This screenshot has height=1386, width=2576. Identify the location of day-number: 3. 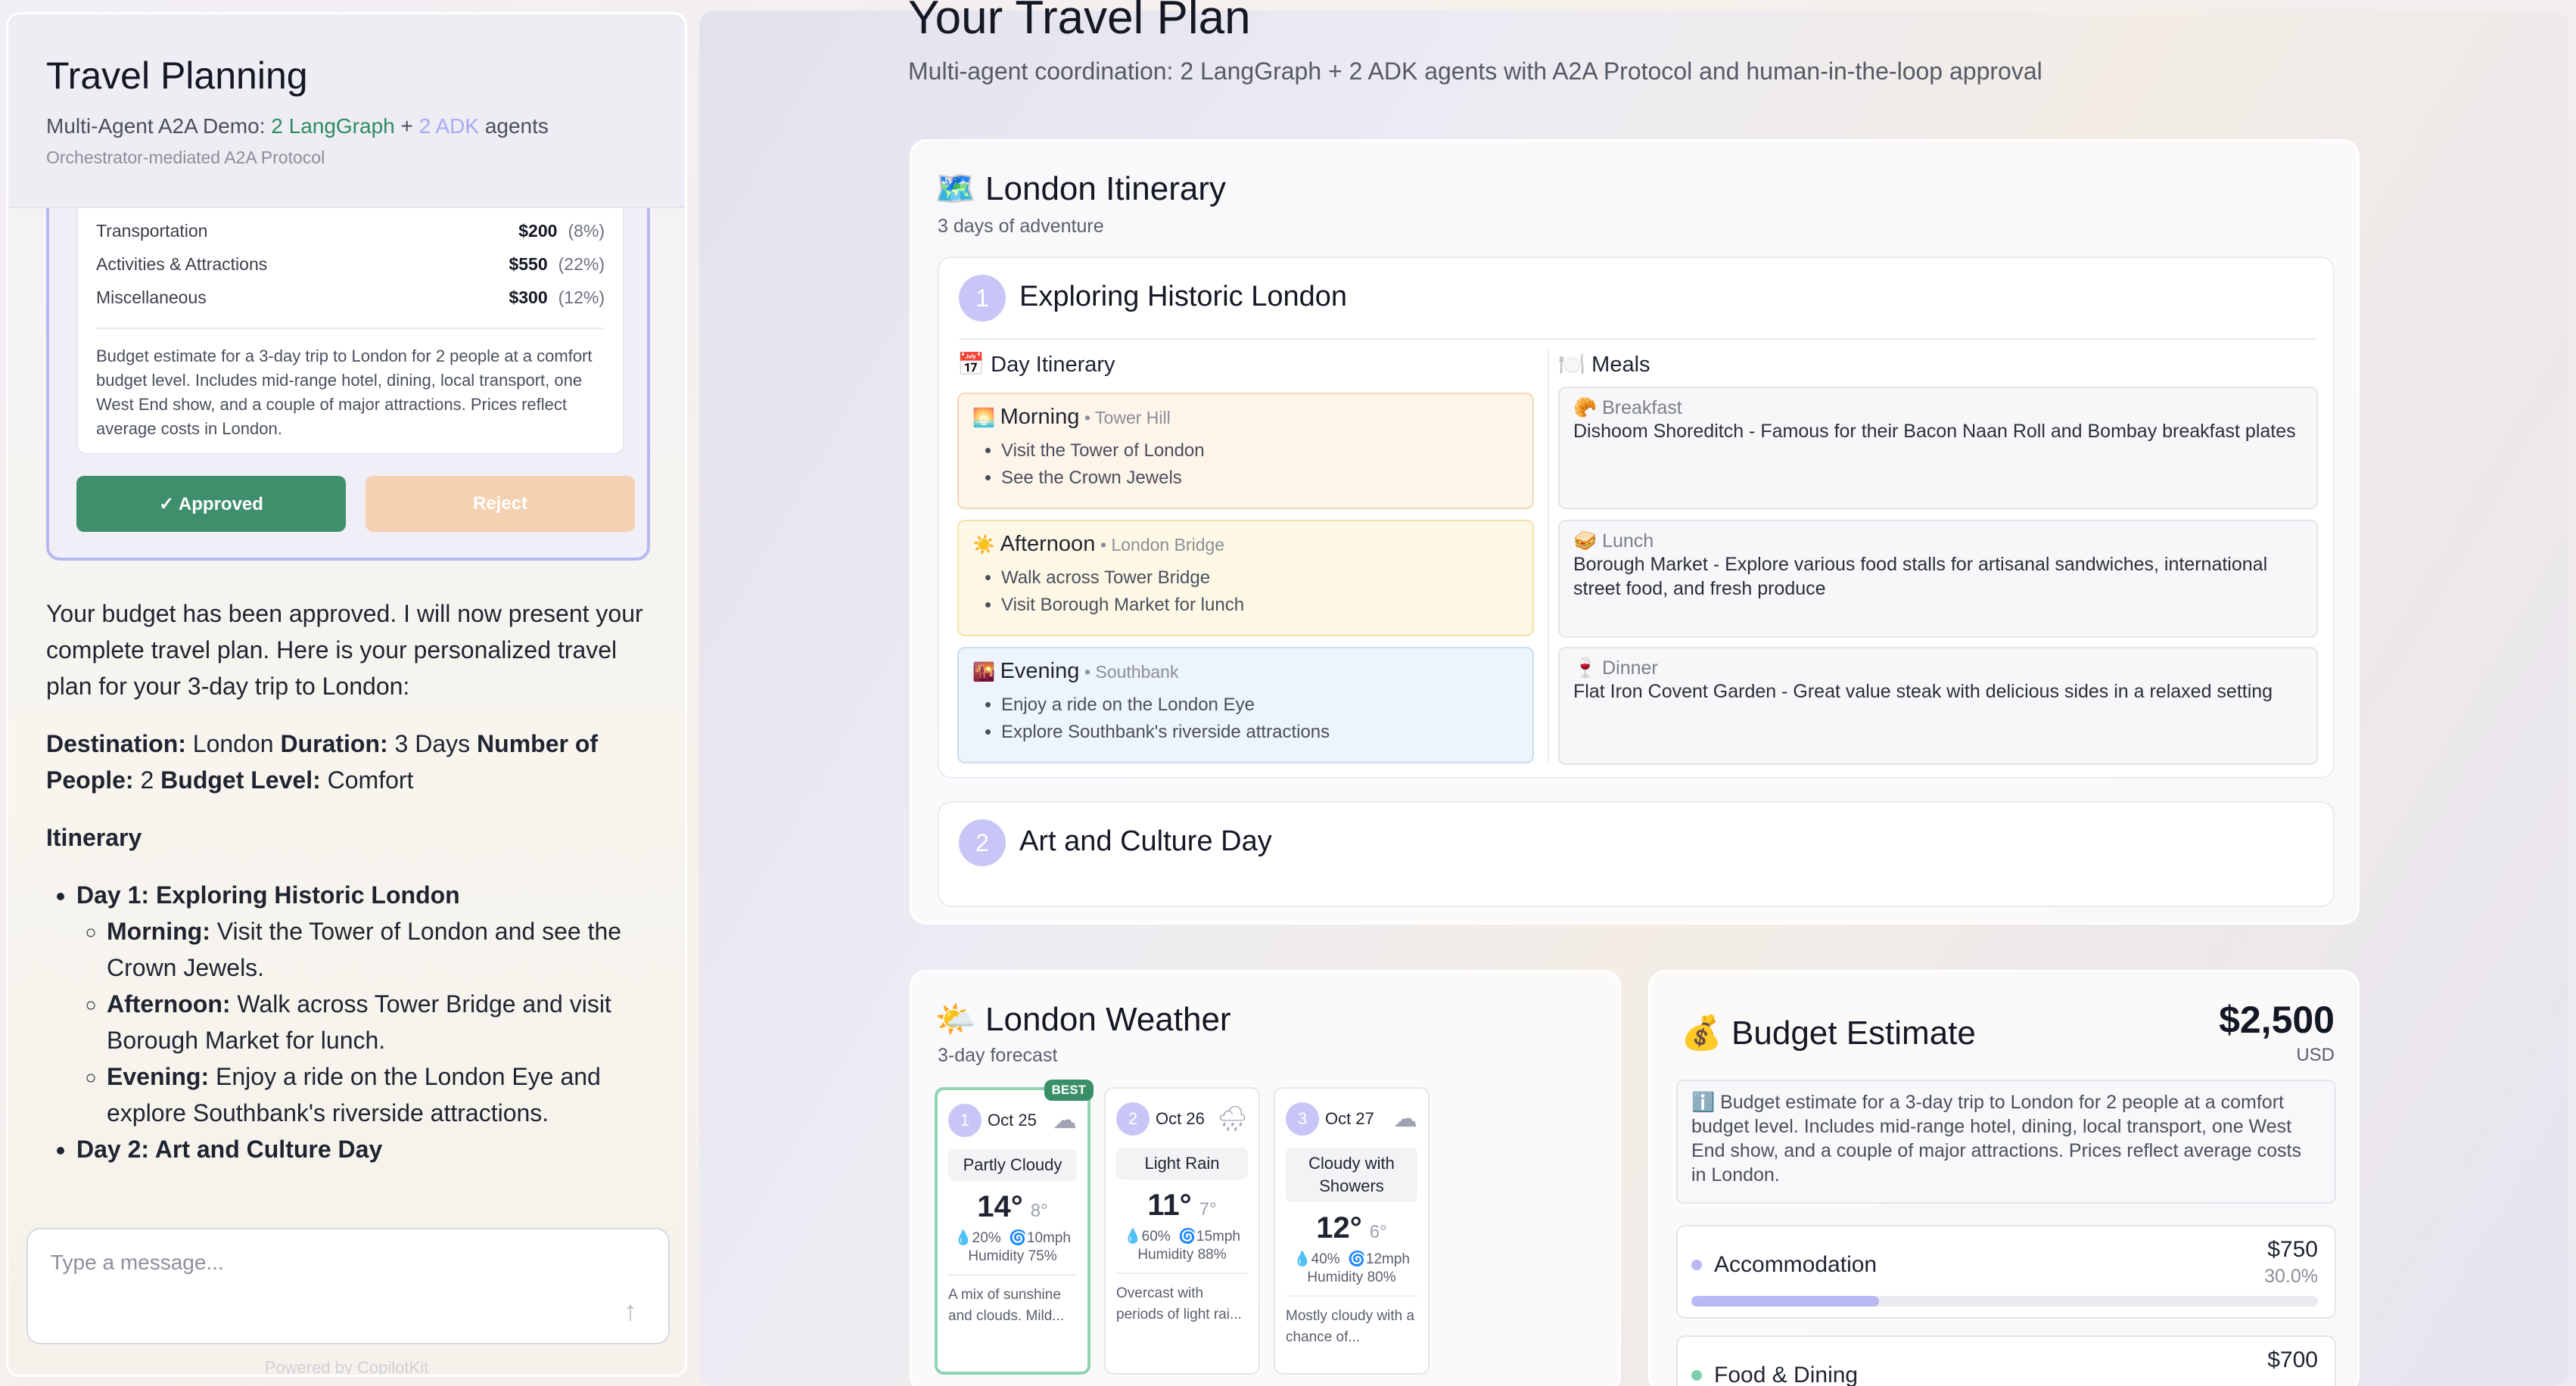
(1302, 1119).